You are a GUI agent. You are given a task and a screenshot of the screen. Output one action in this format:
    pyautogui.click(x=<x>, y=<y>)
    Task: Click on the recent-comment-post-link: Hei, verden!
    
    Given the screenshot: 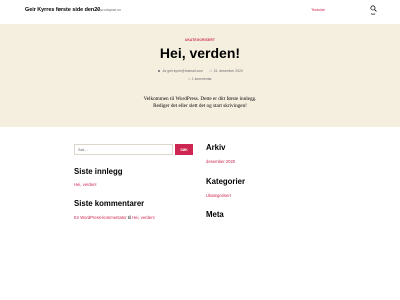 What is the action you would take?
    pyautogui.click(x=143, y=217)
    